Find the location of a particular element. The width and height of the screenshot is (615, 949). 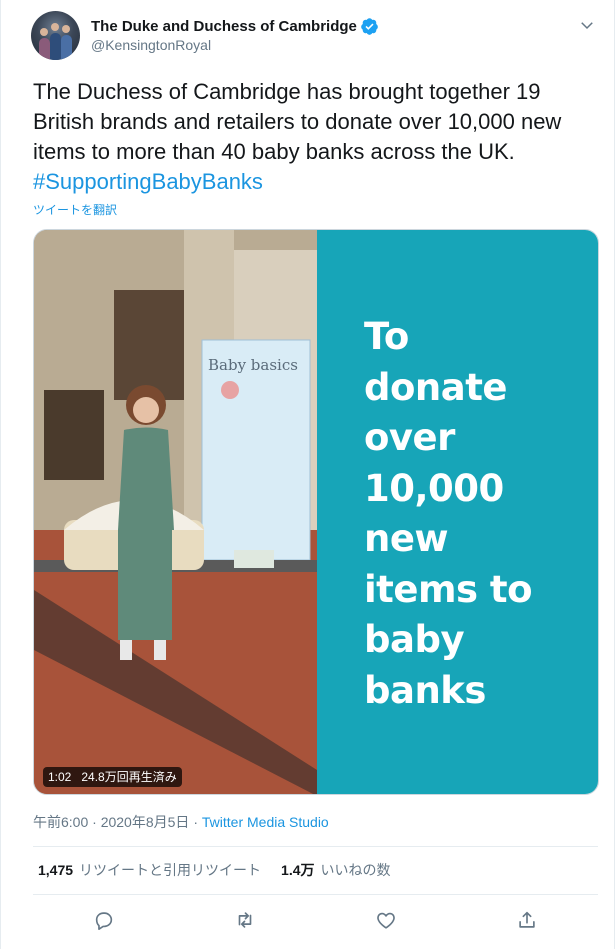

reply-icon is located at coordinates (103, 921).